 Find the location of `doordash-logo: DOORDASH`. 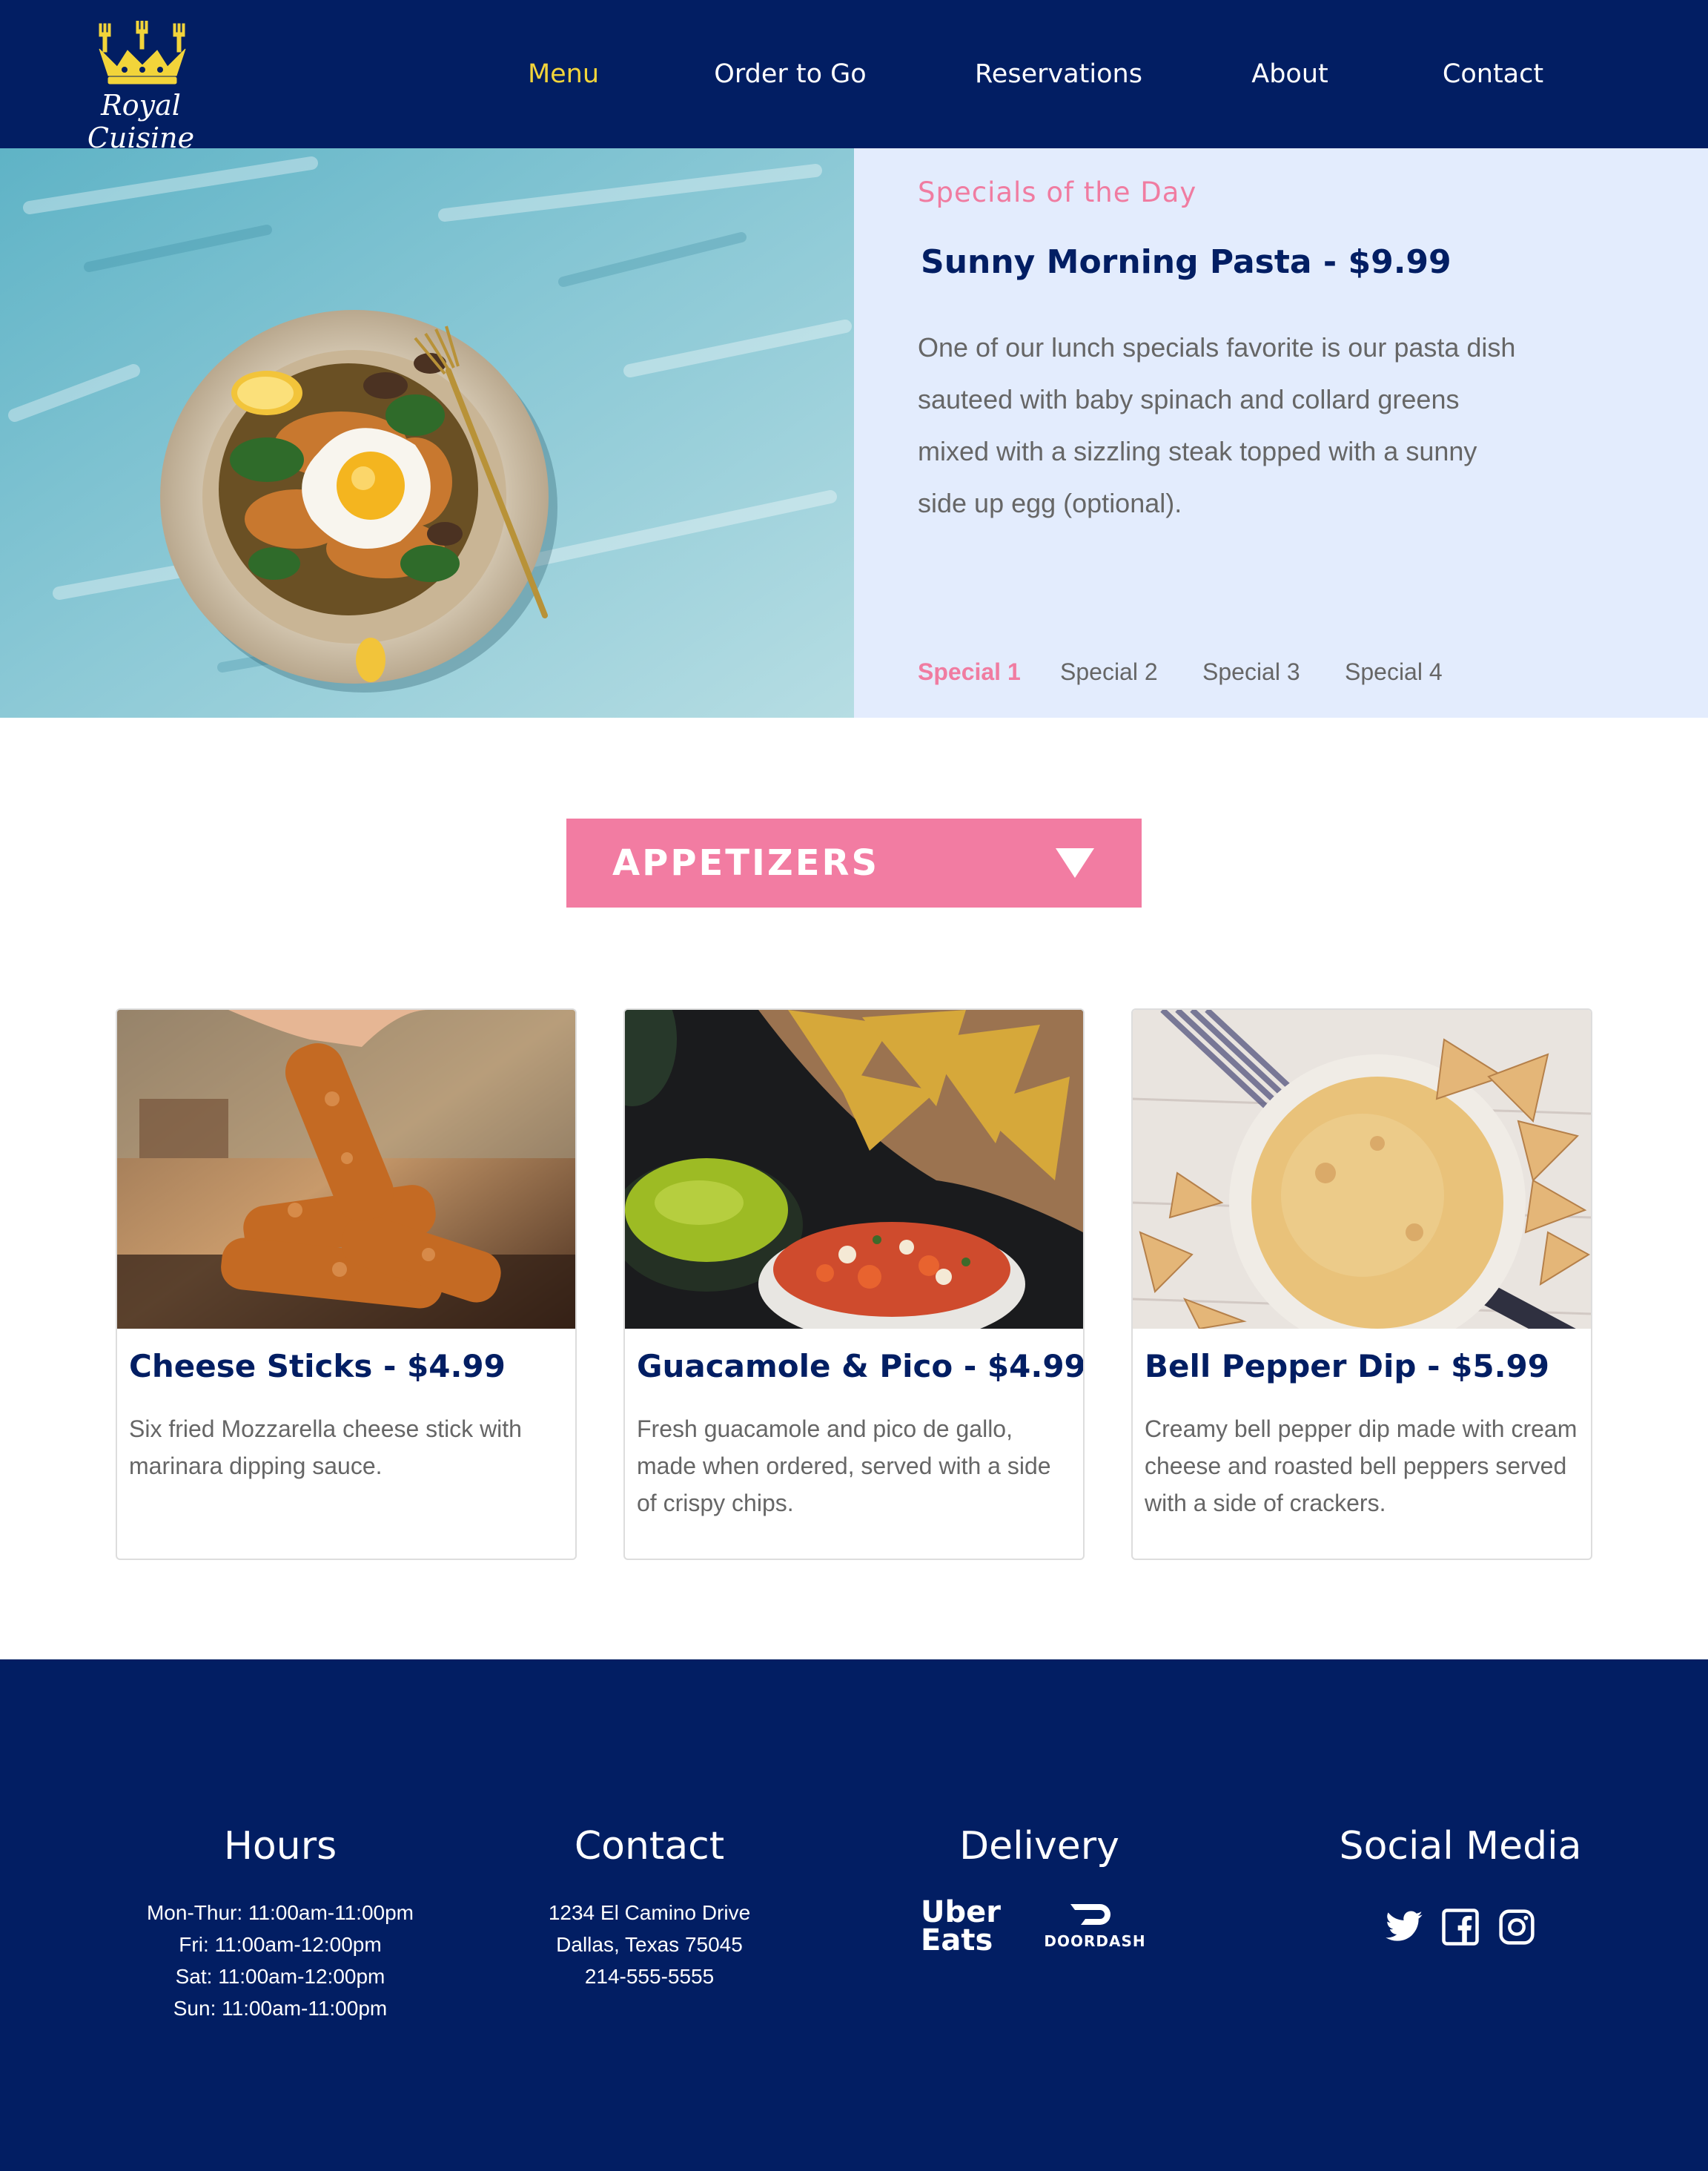

doordash-logo: DOORDASH is located at coordinates (1095, 1926).